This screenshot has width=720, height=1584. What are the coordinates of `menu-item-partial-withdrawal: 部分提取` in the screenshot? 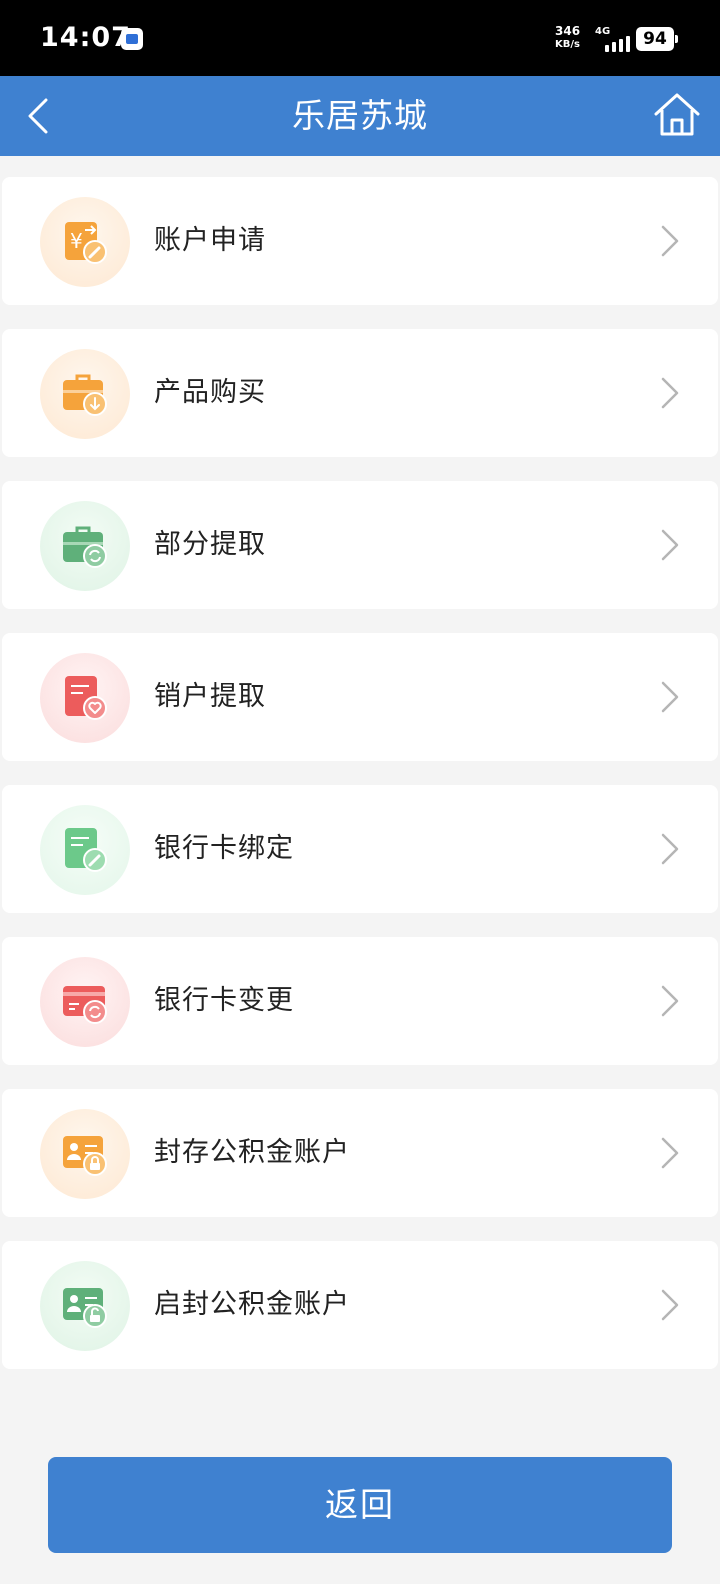 It's located at (360, 545).